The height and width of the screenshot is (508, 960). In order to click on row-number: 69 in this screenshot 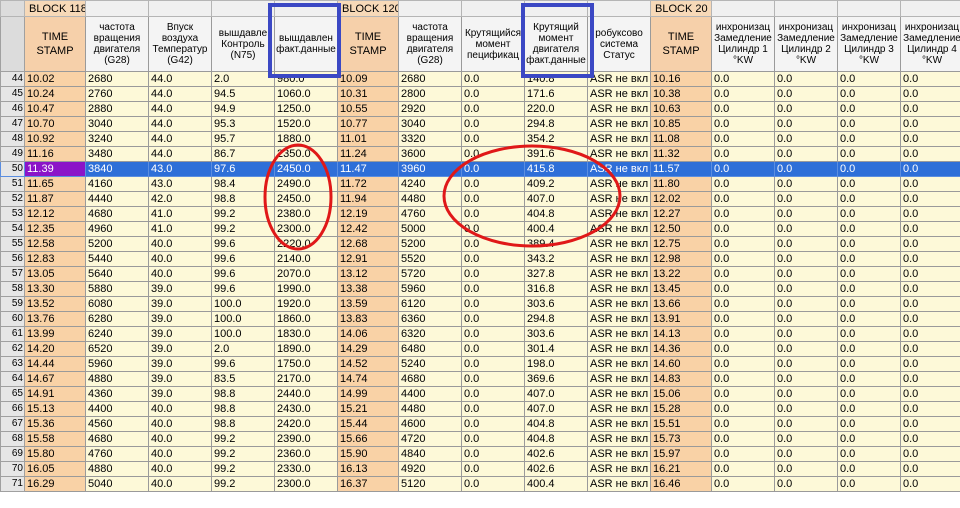, I will do `click(12, 454)`.